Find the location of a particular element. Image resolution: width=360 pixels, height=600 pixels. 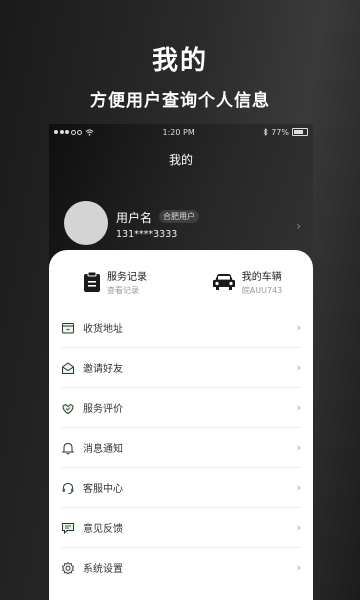

hero-subtitle: 方便用户查询个人信息 is located at coordinates (180, 101).